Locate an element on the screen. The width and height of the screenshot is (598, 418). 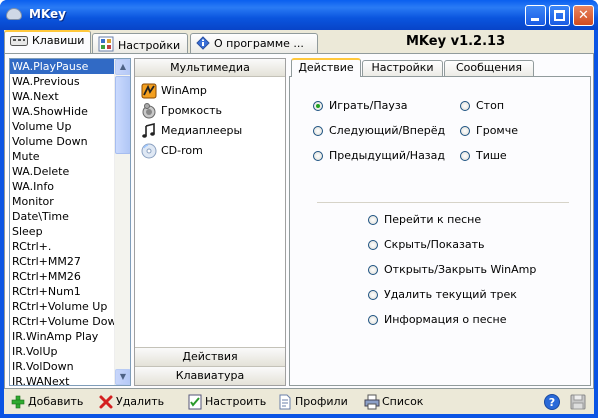
help-button: ? is located at coordinates (552, 402).